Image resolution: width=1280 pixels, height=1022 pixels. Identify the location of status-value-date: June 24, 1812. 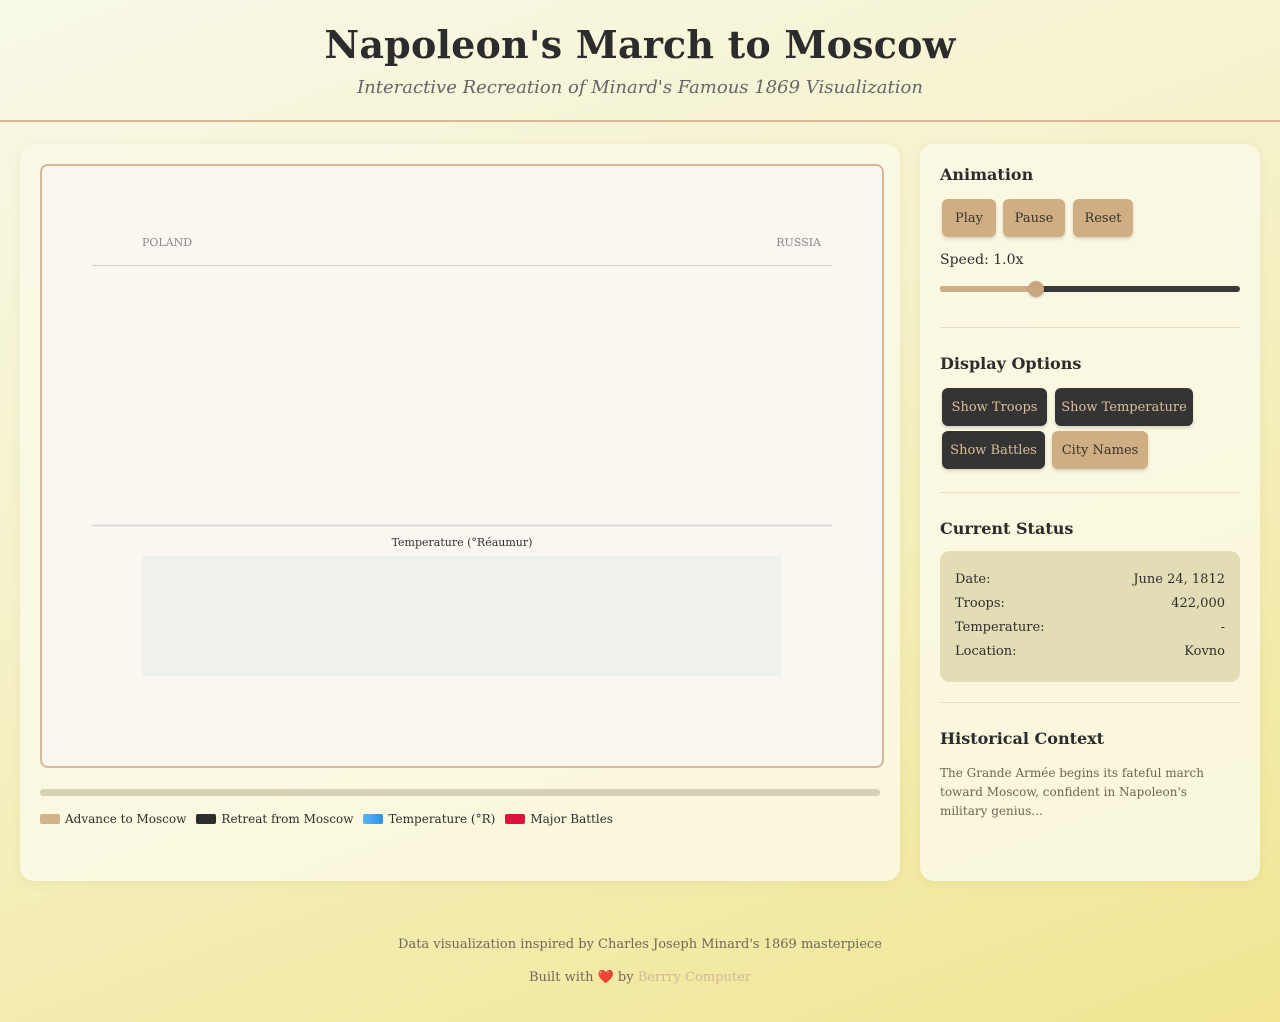
(1179, 579).